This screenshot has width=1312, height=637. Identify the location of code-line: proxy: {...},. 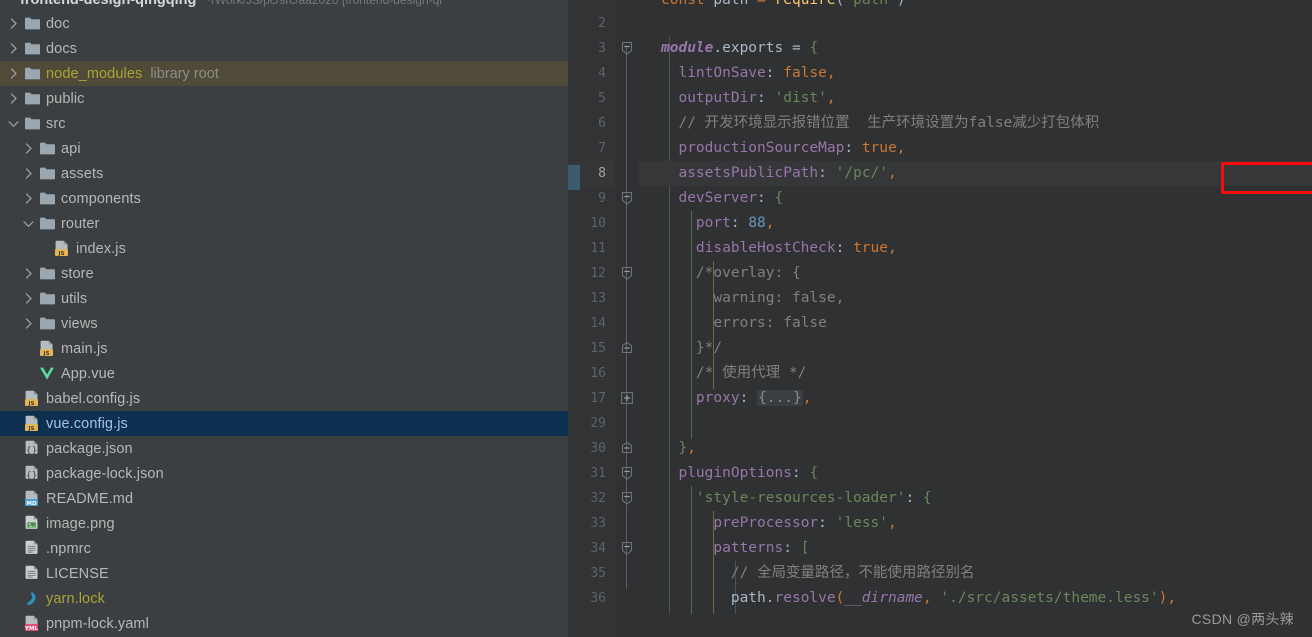
(975, 398).